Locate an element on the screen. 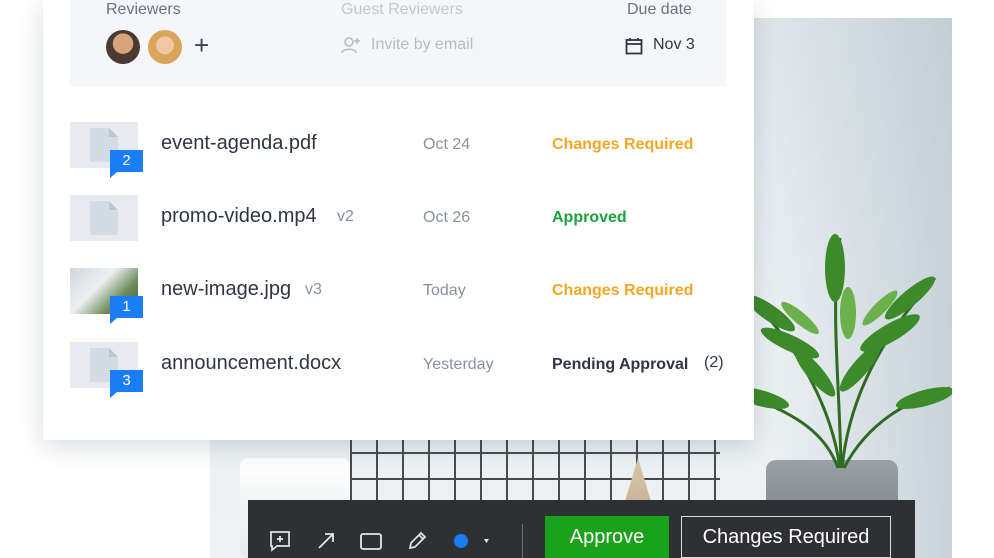 The width and height of the screenshot is (994, 558). file-date: Oct 26 is located at coordinates (447, 217).